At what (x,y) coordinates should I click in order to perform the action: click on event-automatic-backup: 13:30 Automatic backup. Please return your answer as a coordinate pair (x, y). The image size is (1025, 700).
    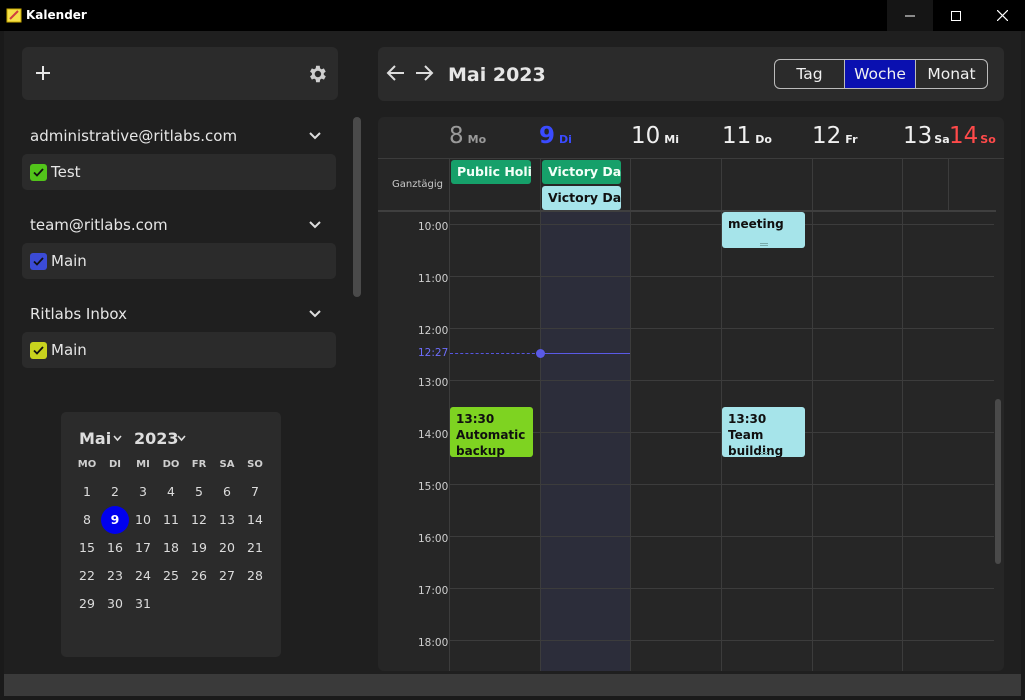
    Looking at the image, I should click on (491, 432).